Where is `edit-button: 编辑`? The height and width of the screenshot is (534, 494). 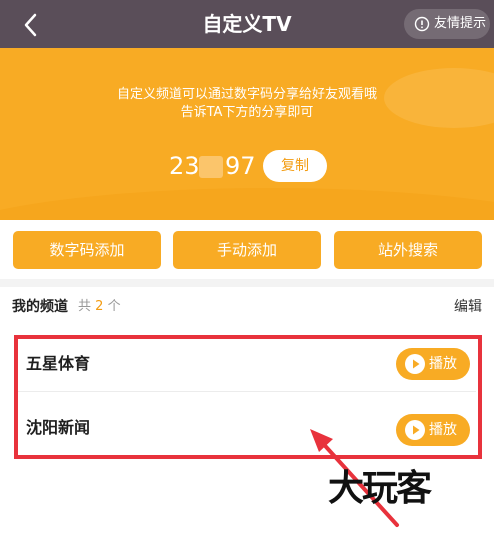
edit-button: 编辑 is located at coordinates (468, 307).